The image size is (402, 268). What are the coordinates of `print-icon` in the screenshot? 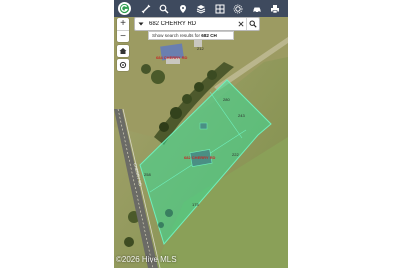 It's located at (275, 8).